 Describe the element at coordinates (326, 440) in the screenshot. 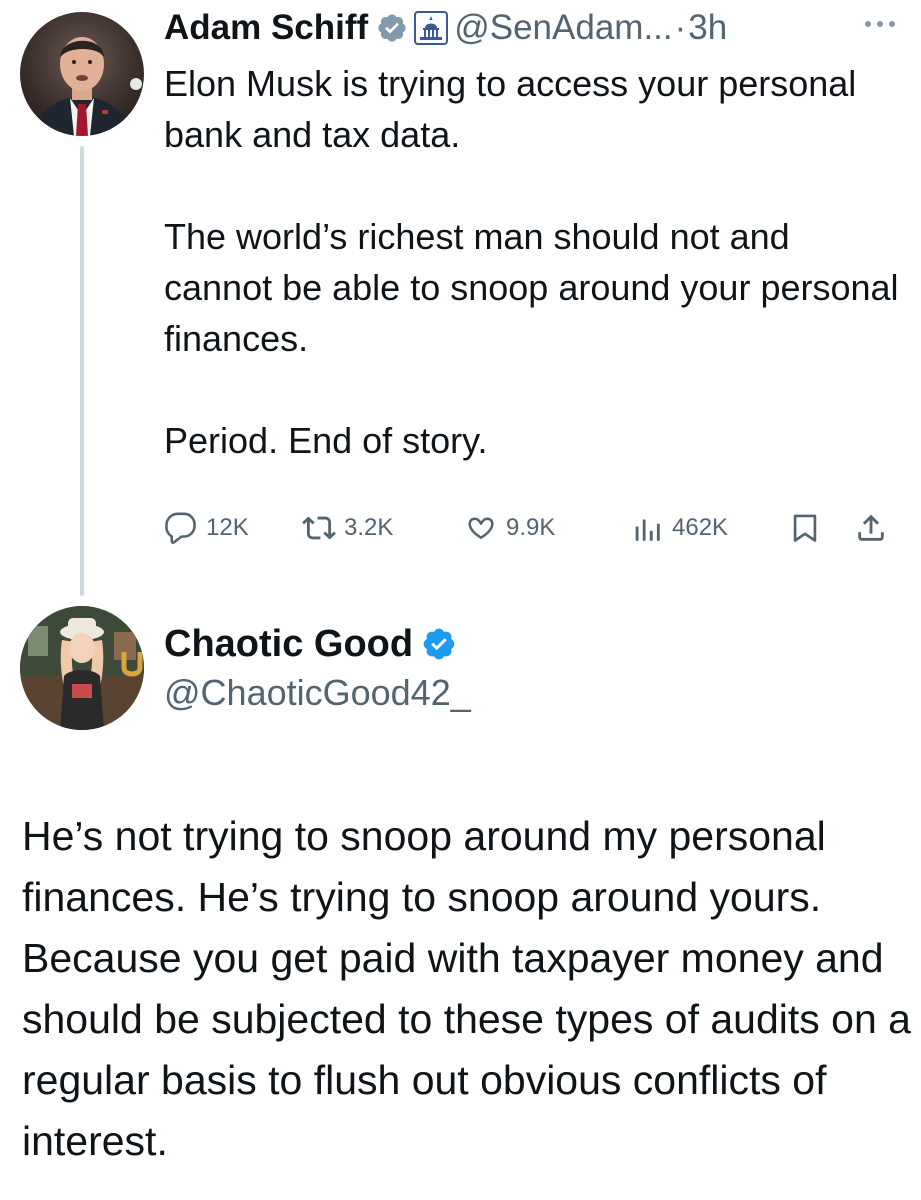

I see `tweet-paragraph: Period. End of story.` at that location.